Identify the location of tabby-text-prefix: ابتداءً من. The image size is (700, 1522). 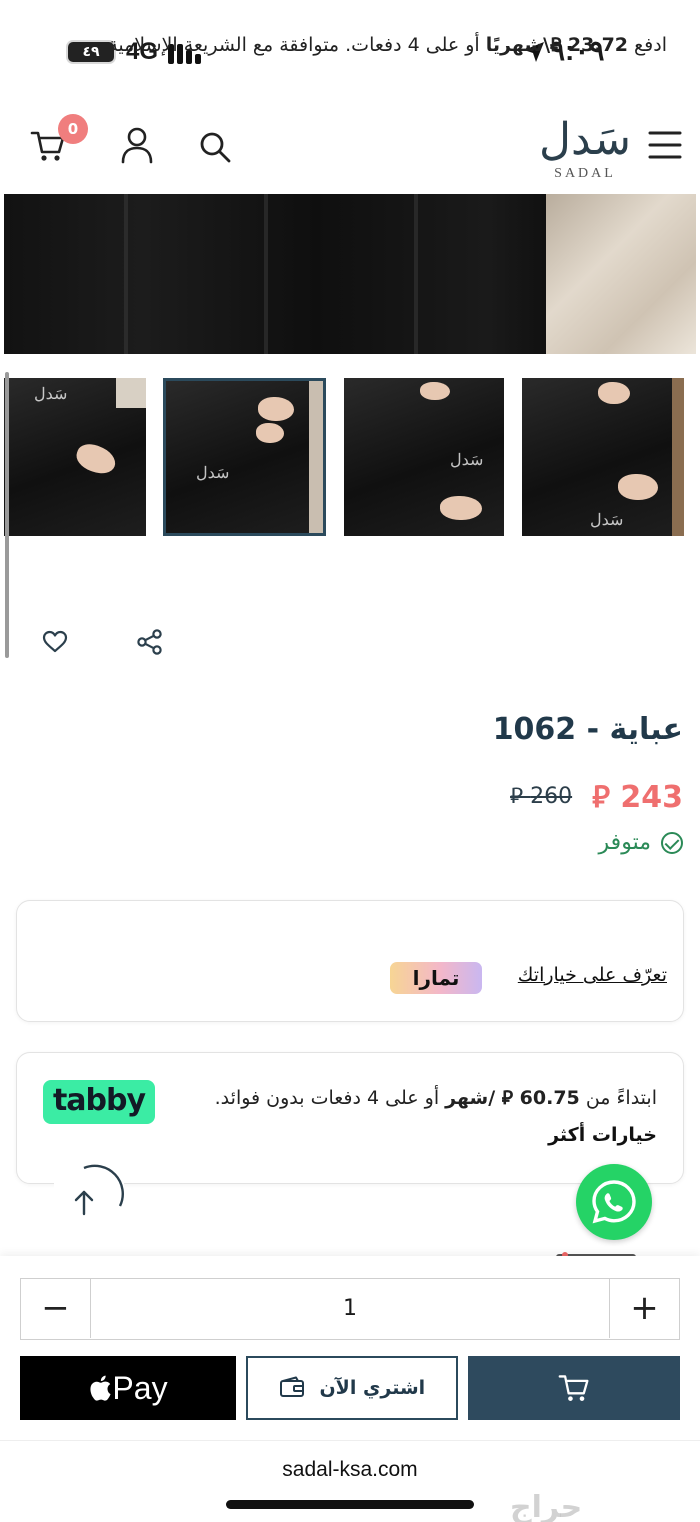
(618, 1098).